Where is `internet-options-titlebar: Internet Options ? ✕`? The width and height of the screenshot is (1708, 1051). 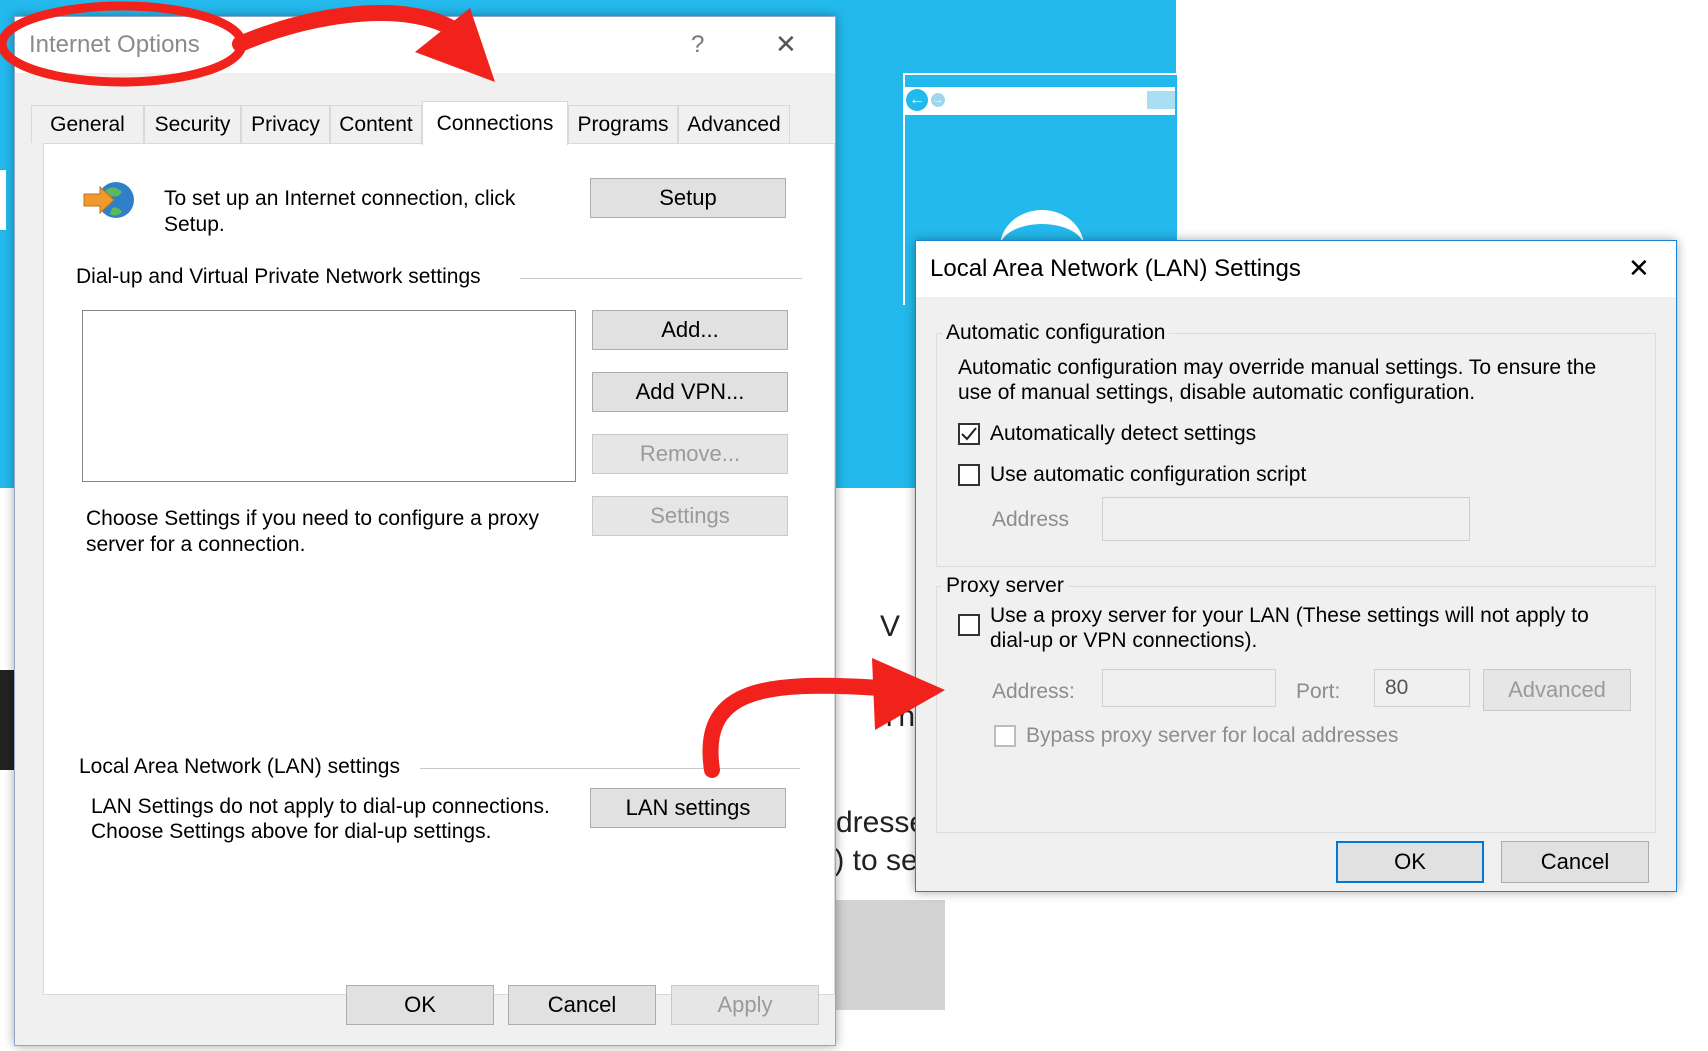 internet-options-titlebar: Internet Options ? ✕ is located at coordinates (425, 45).